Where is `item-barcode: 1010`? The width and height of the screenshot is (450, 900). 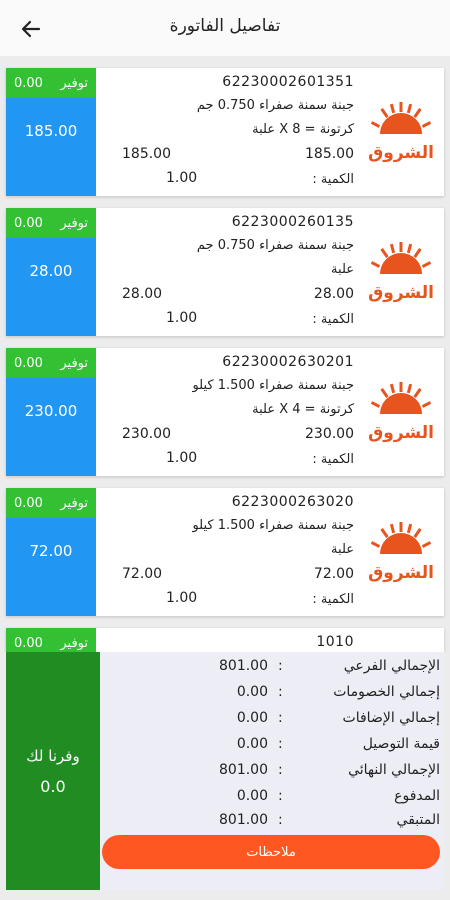
item-barcode: 1010 is located at coordinates (335, 642).